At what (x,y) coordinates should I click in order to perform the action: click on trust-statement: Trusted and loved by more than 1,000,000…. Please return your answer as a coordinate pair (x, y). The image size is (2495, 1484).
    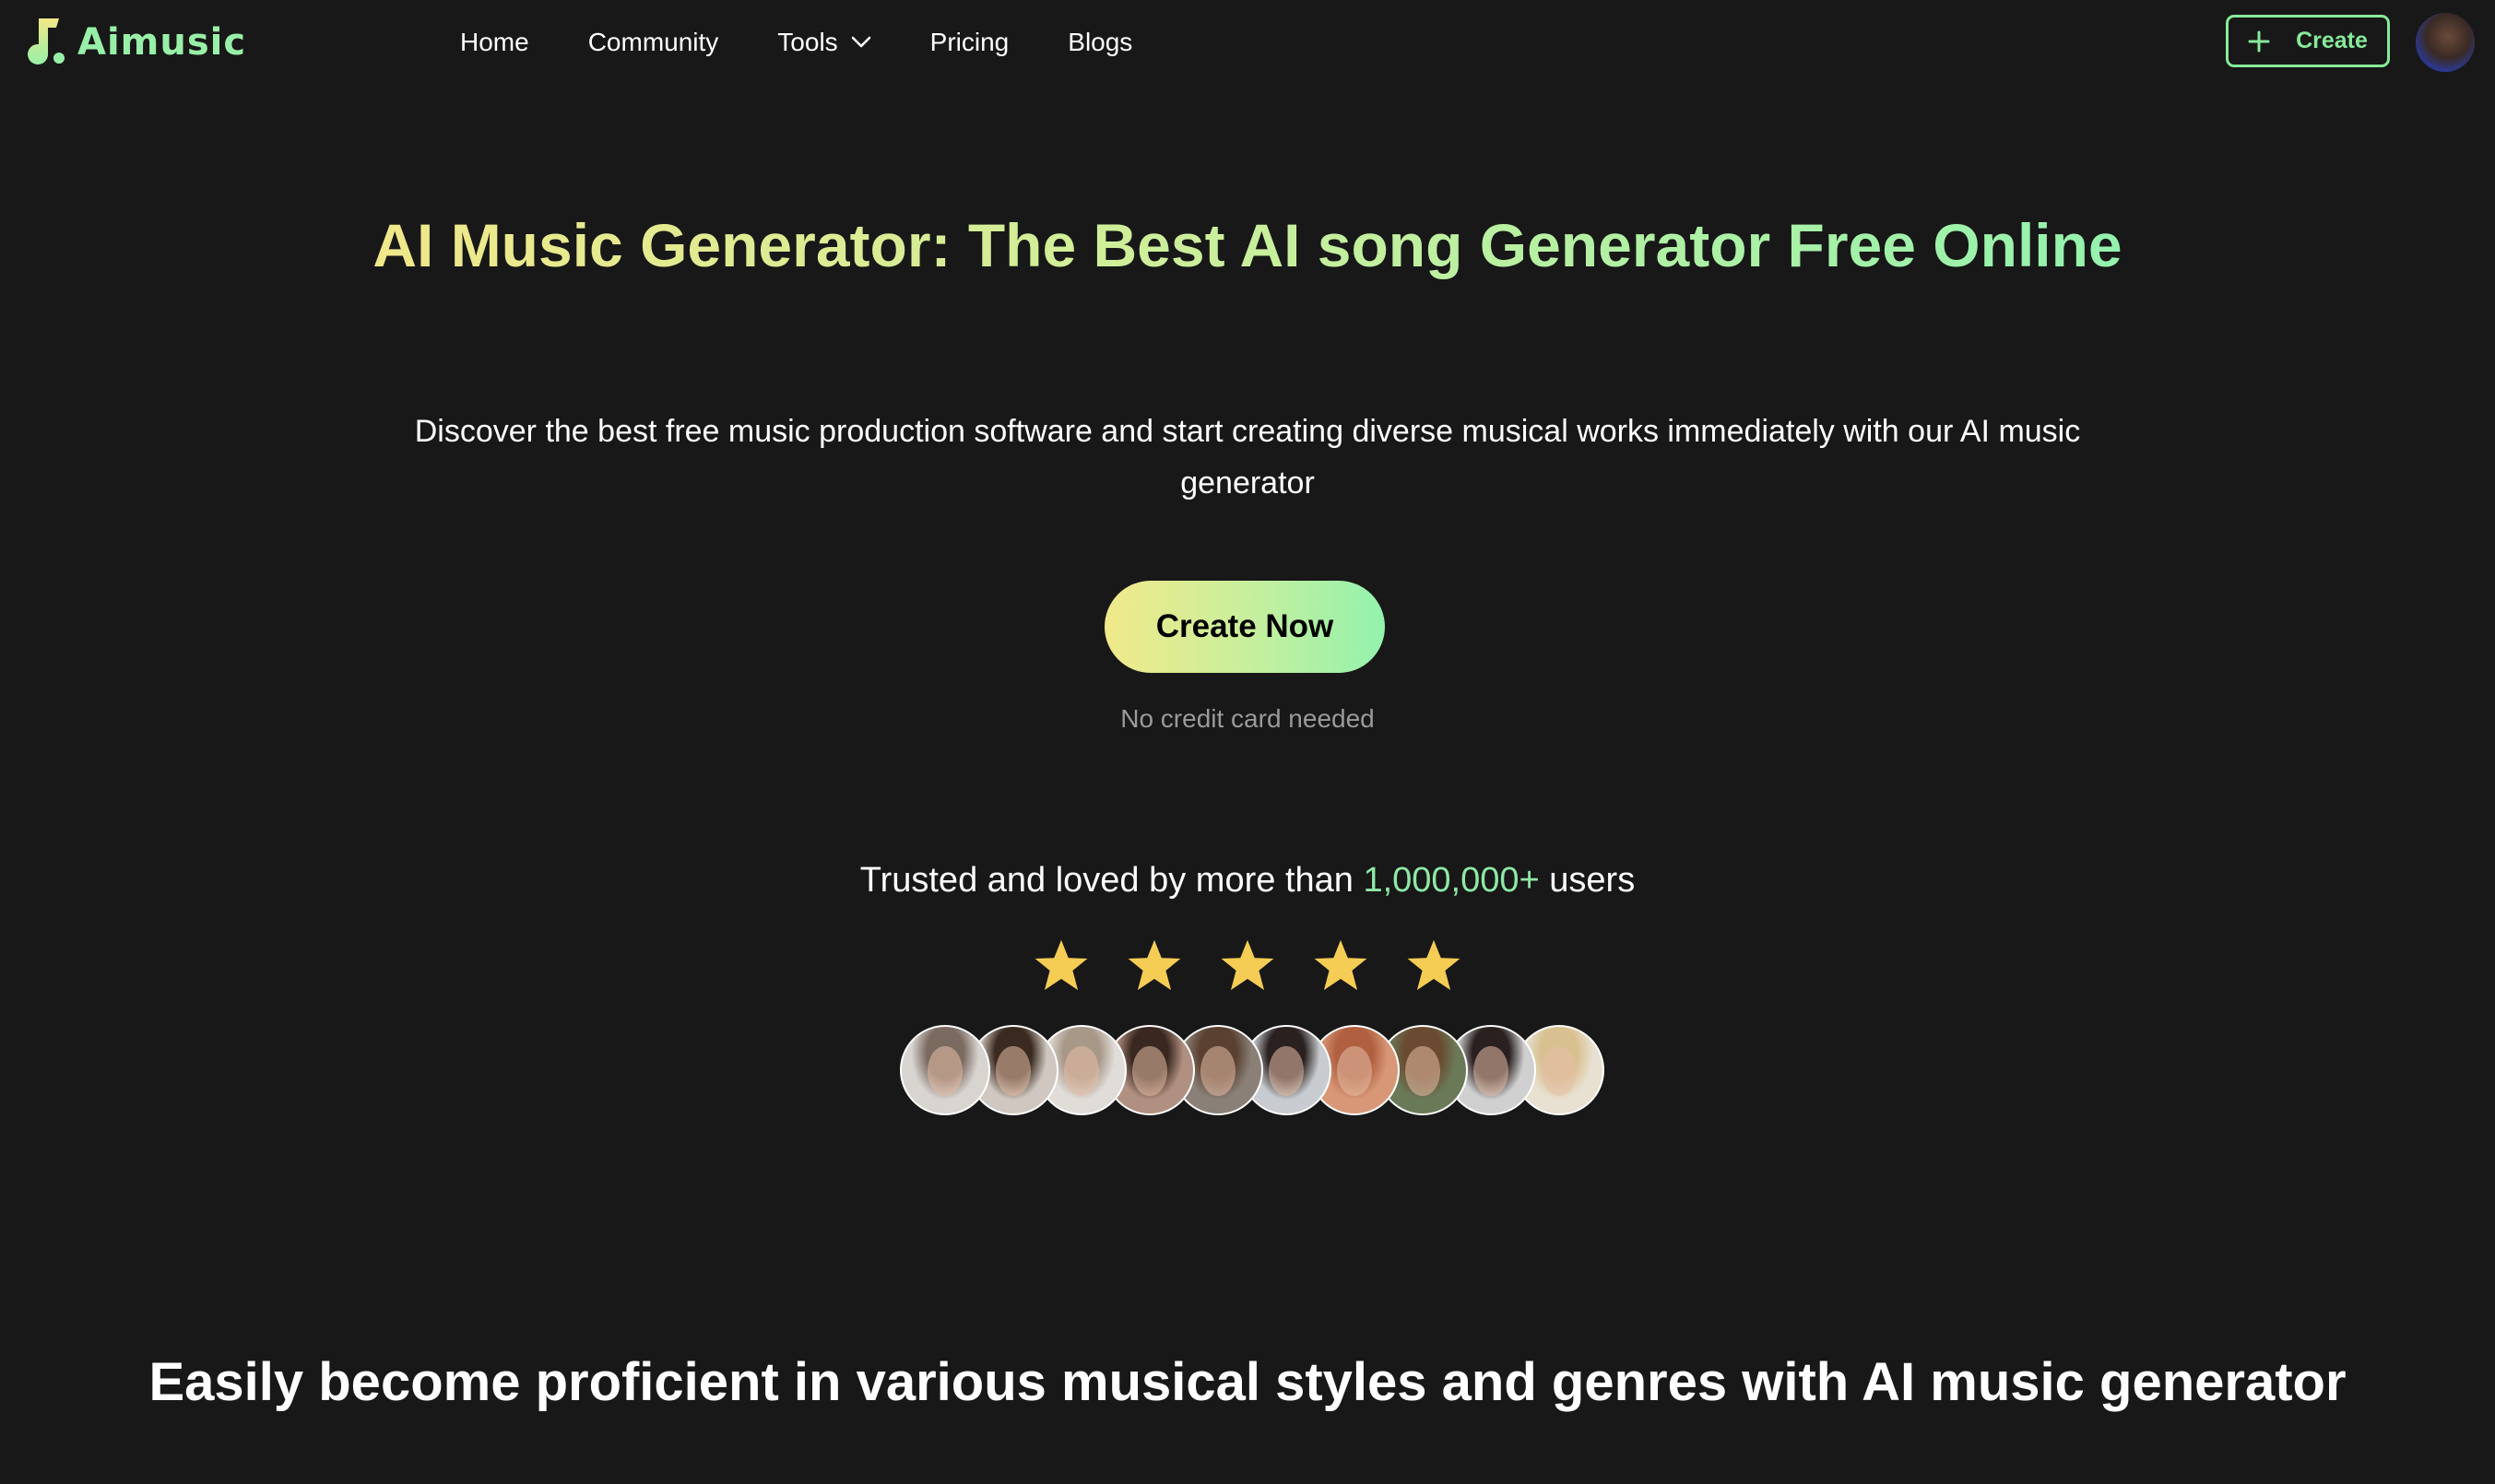
    Looking at the image, I should click on (1248, 881).